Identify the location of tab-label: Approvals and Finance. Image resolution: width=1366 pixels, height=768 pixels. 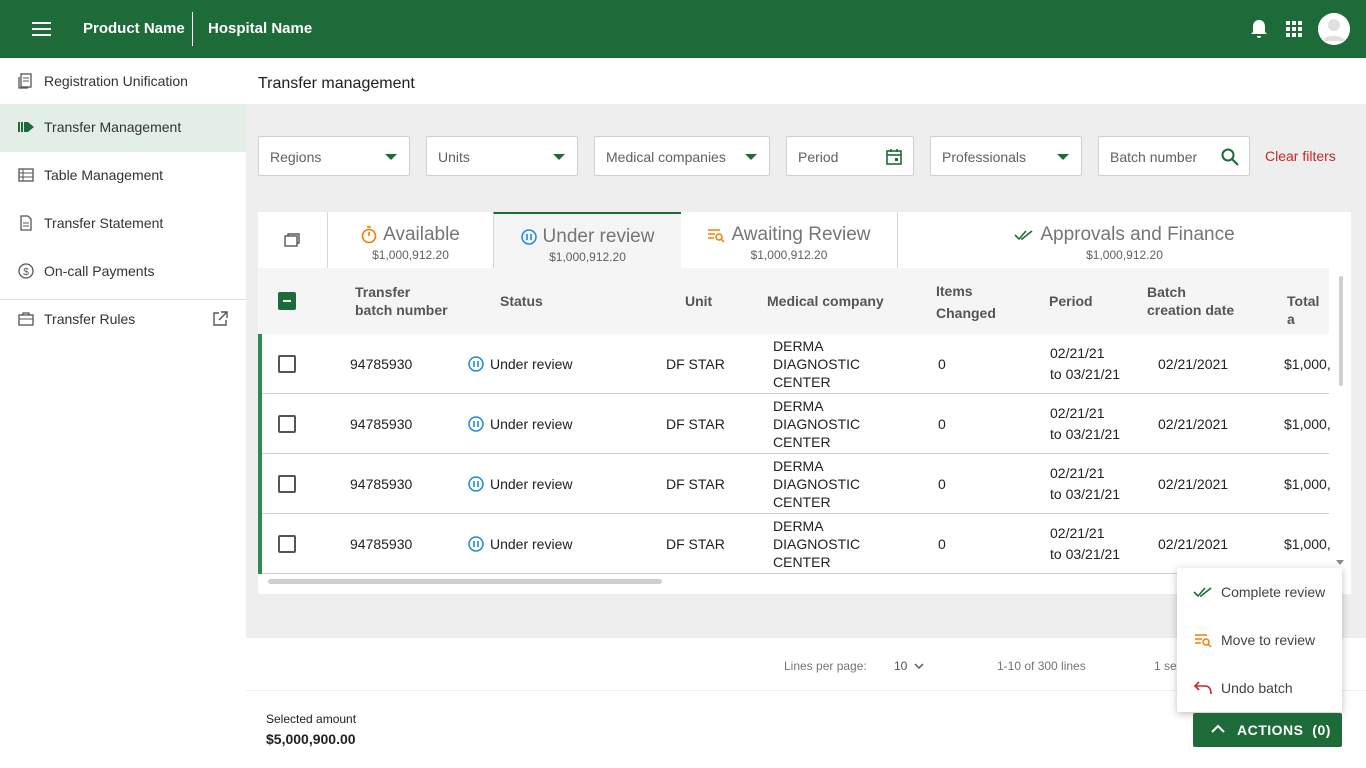
(1137, 234).